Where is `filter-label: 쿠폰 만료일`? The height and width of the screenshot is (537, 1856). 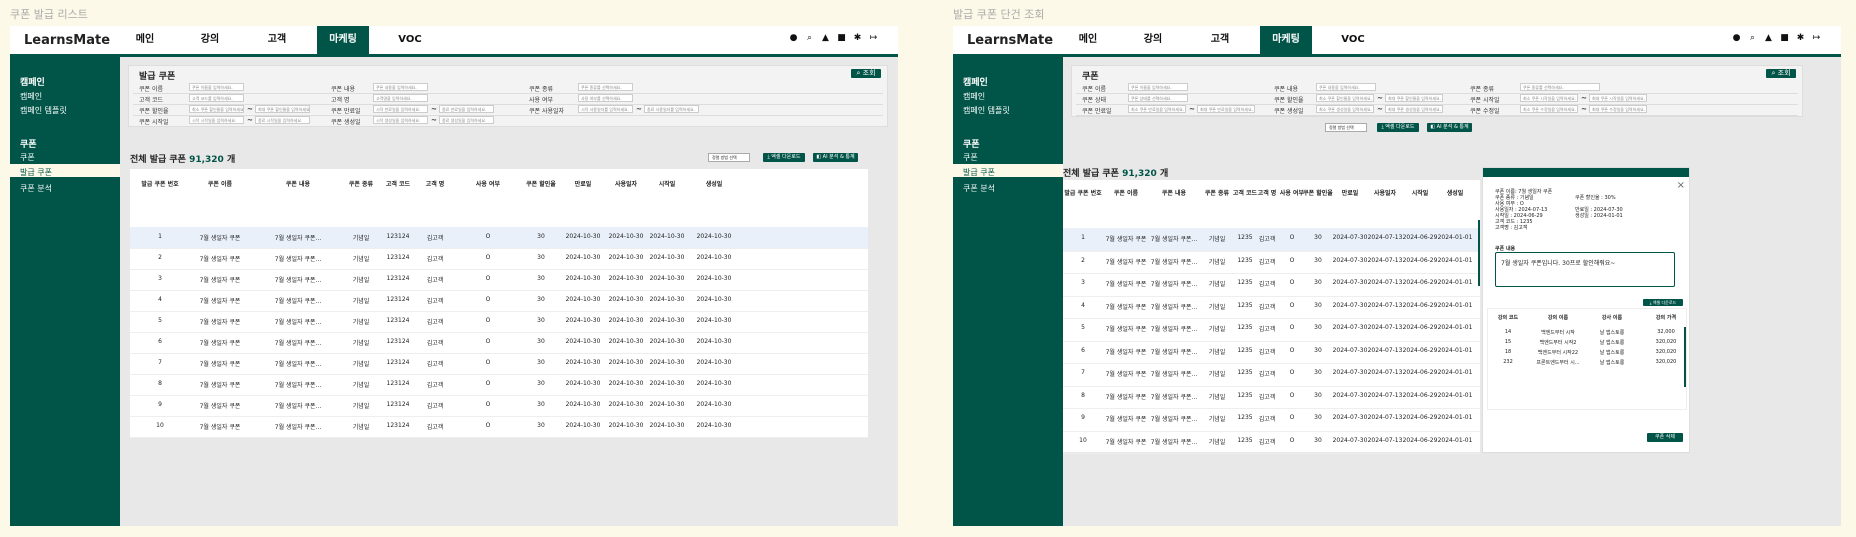
filter-label: 쿠폰 만료일 is located at coordinates (1097, 111).